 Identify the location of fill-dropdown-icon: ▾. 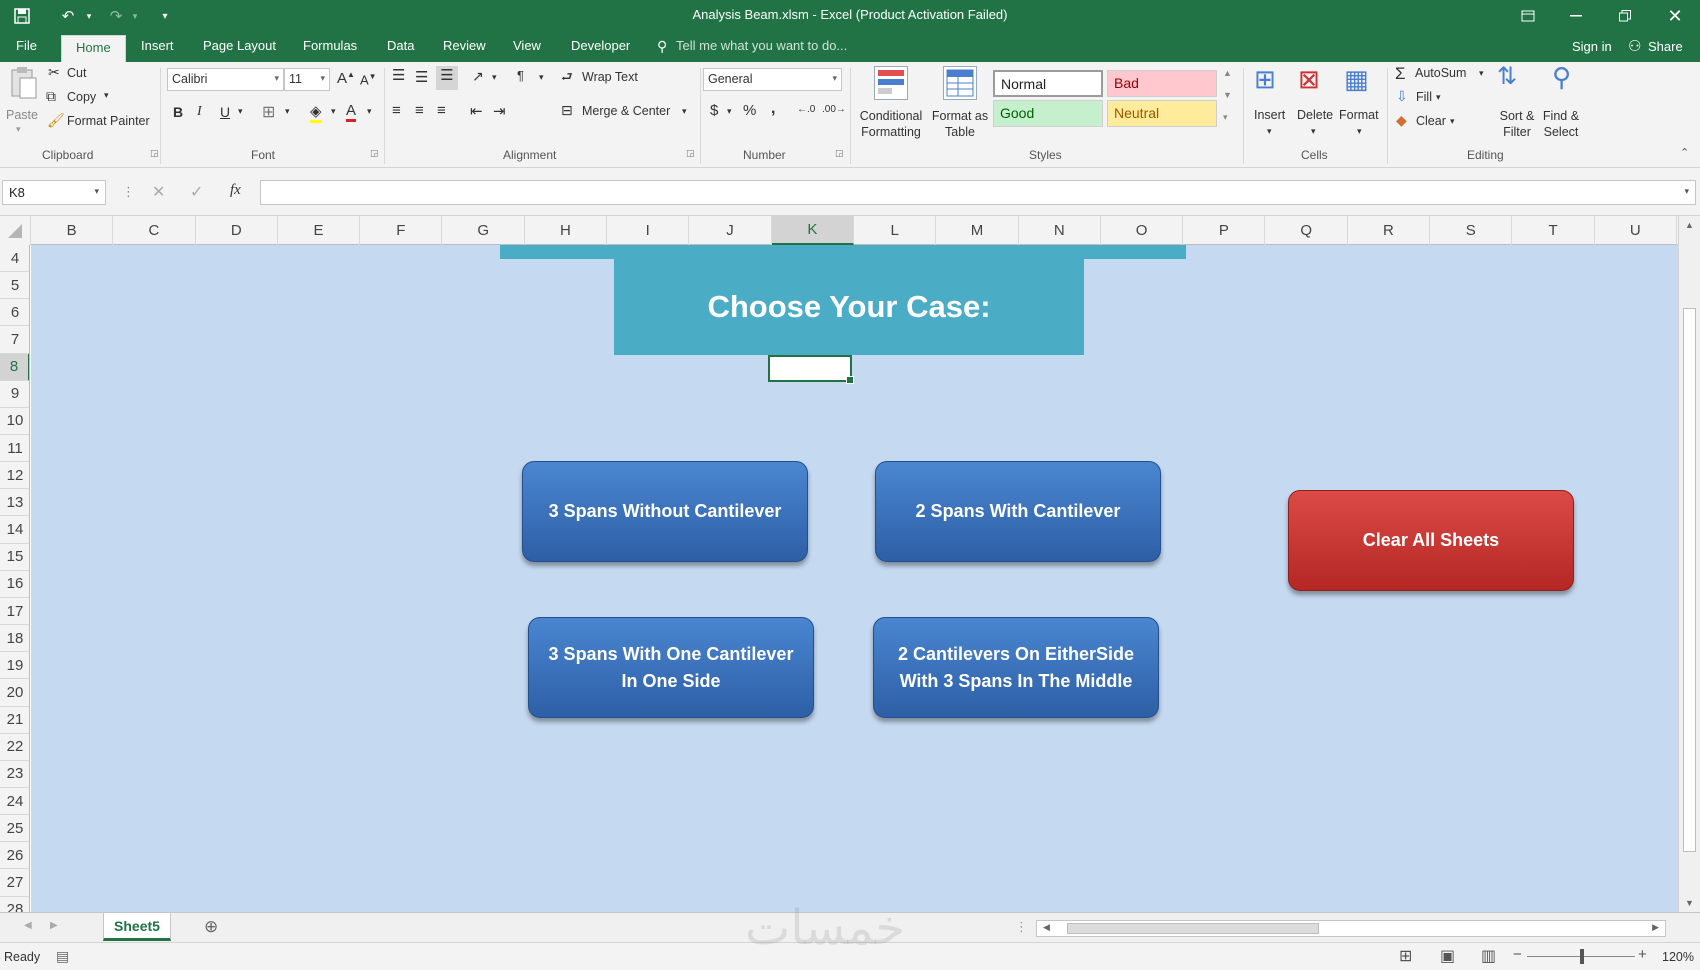
(1438, 97).